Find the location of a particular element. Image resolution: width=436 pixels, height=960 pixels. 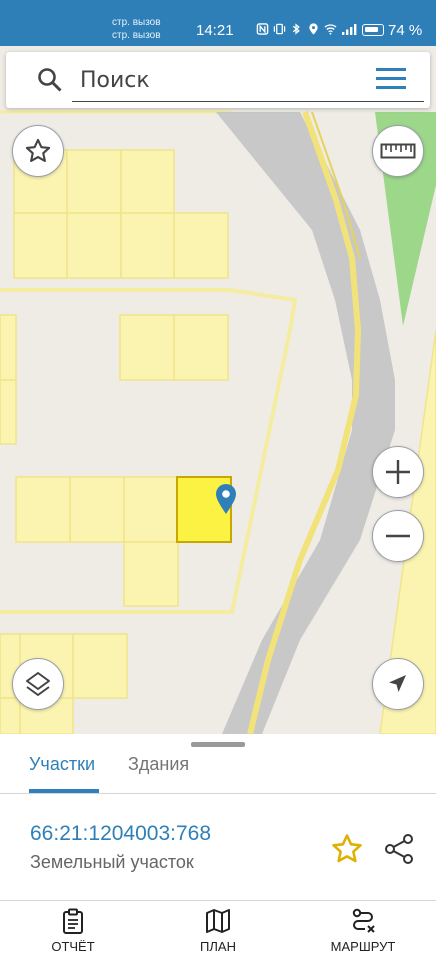

minus-icon is located at coordinates (398, 536).